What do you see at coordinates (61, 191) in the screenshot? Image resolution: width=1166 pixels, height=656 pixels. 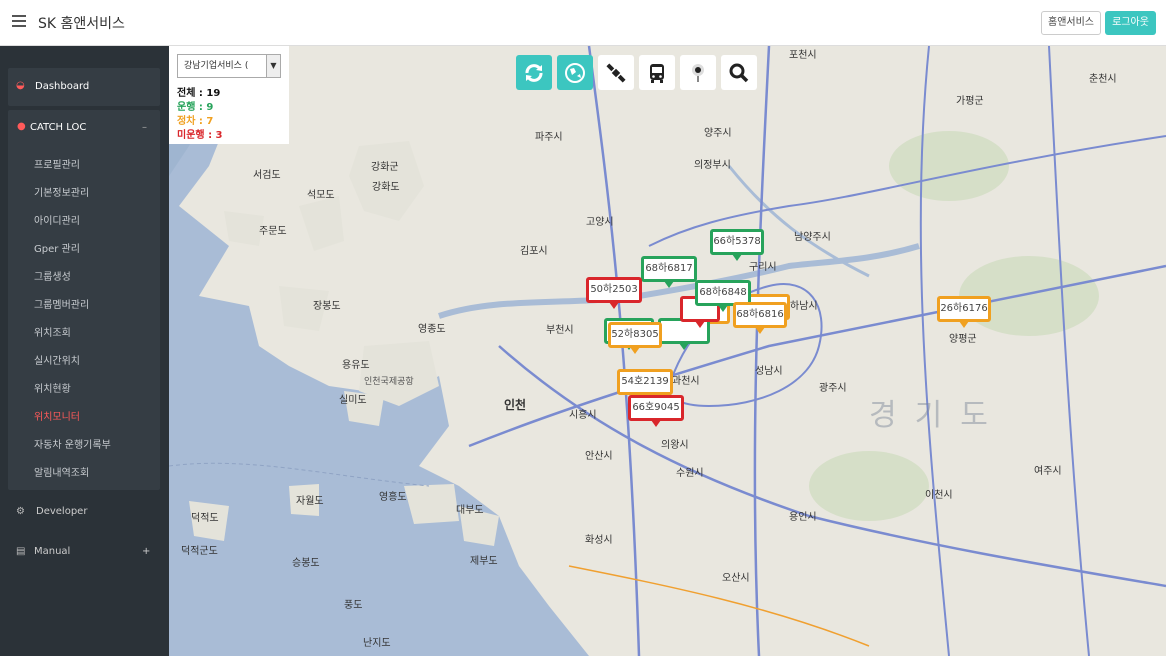 I see `sidebar-item-basic-info: 기본정보관리` at bounding box center [61, 191].